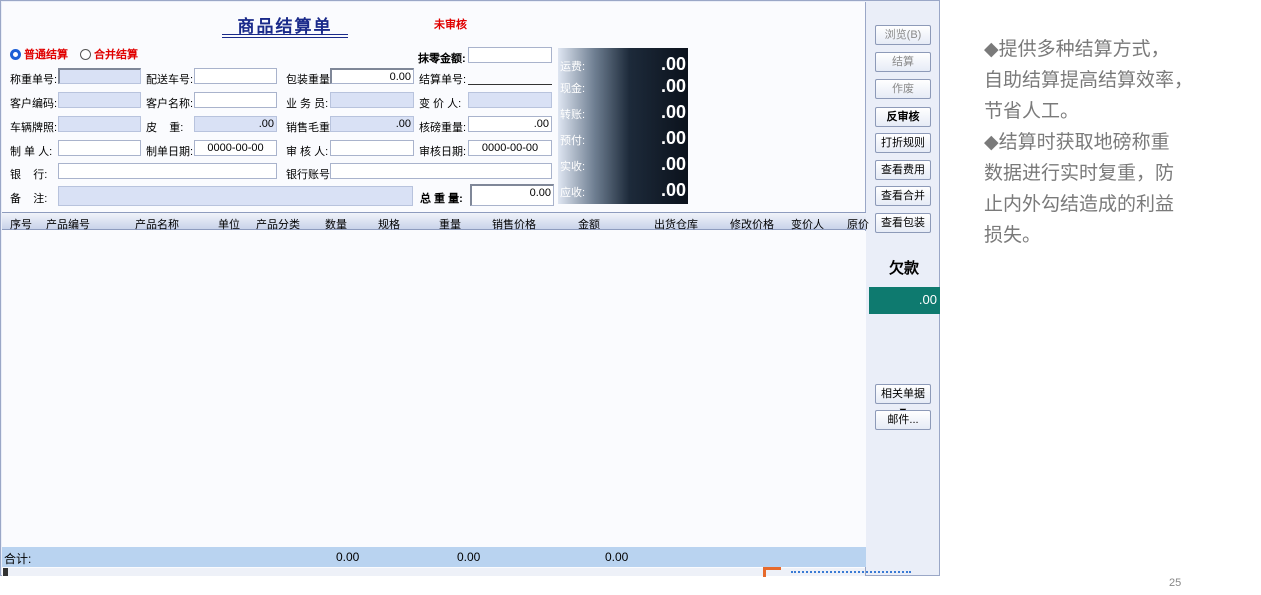 The width and height of the screenshot is (1261, 595). I want to click on tare-input: .00, so click(235, 124).